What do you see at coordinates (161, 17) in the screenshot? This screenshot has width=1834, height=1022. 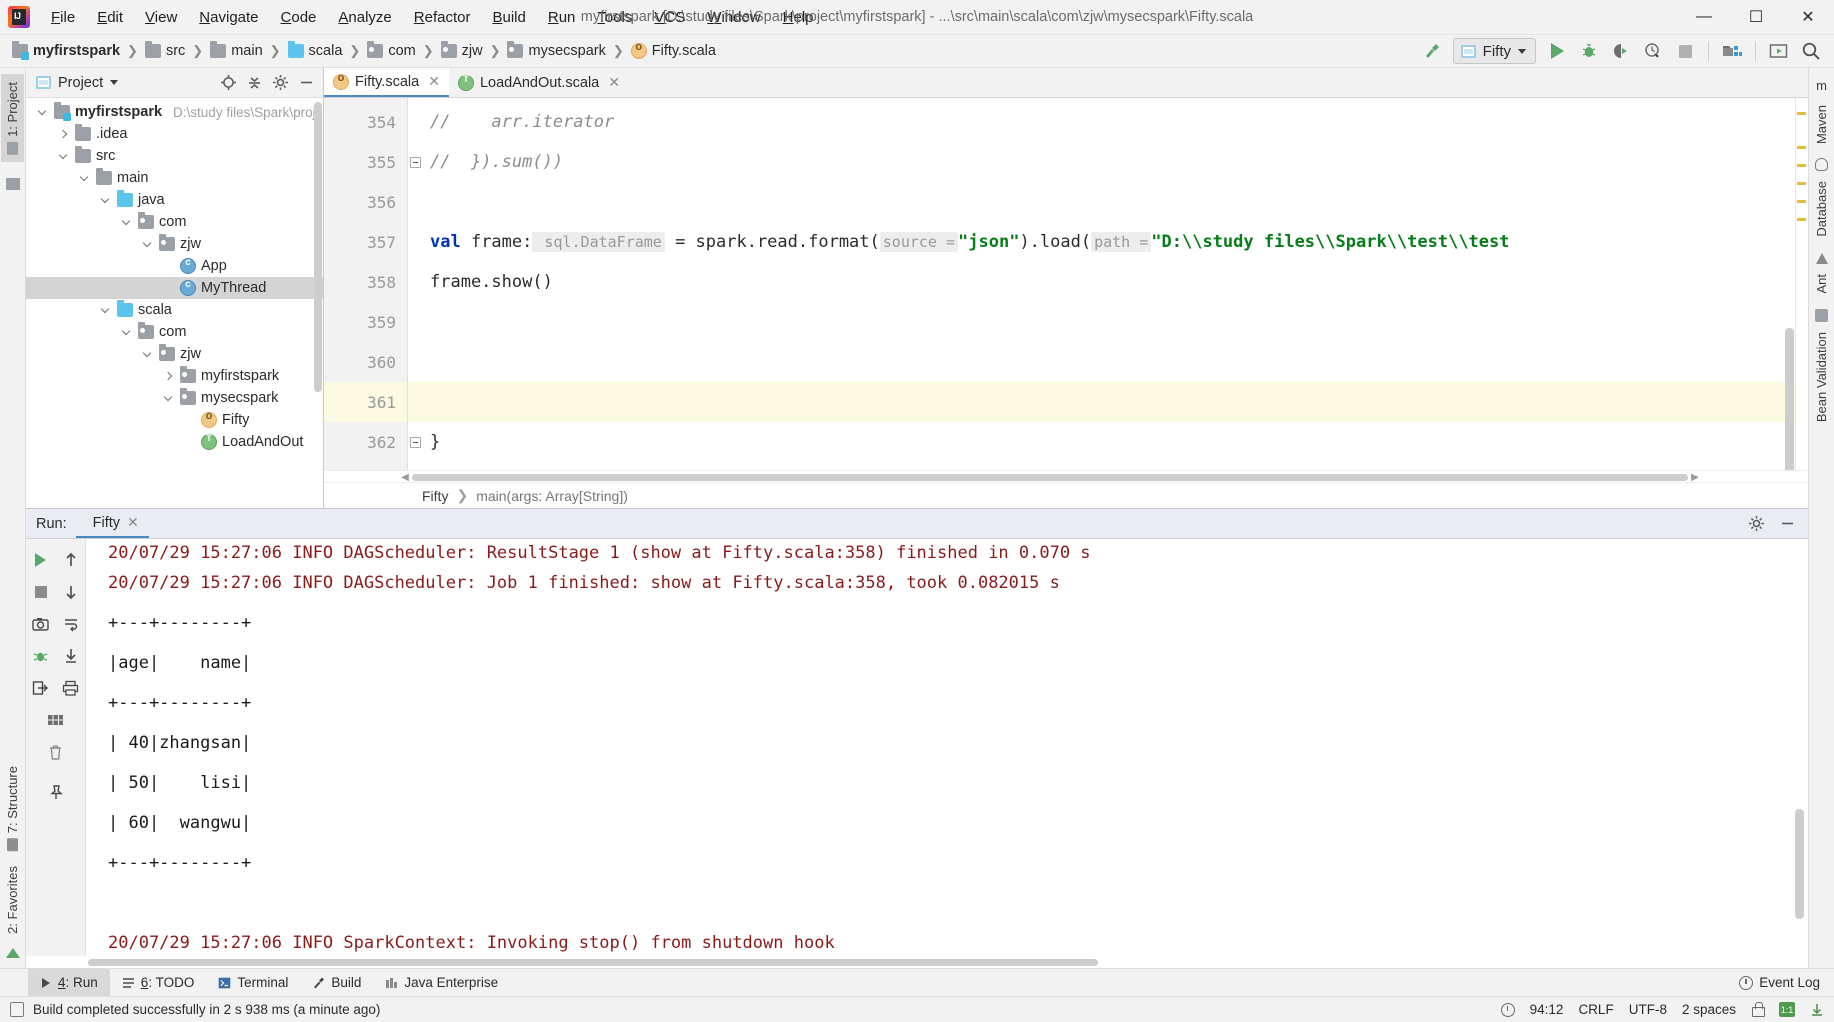 I see `menu-view: View` at bounding box center [161, 17].